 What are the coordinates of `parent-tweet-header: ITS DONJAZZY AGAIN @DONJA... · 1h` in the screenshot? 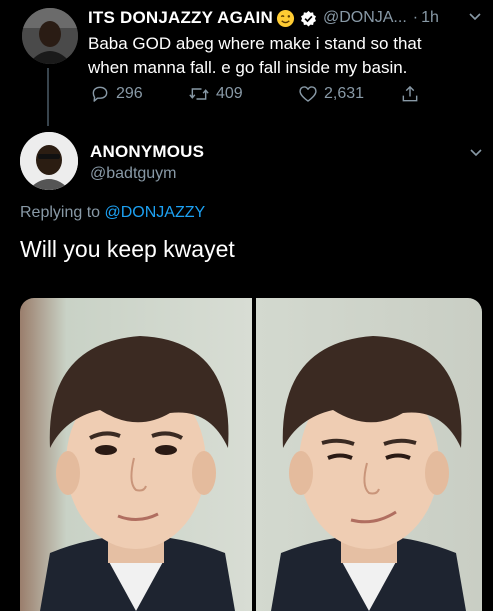 It's located at (288, 18).